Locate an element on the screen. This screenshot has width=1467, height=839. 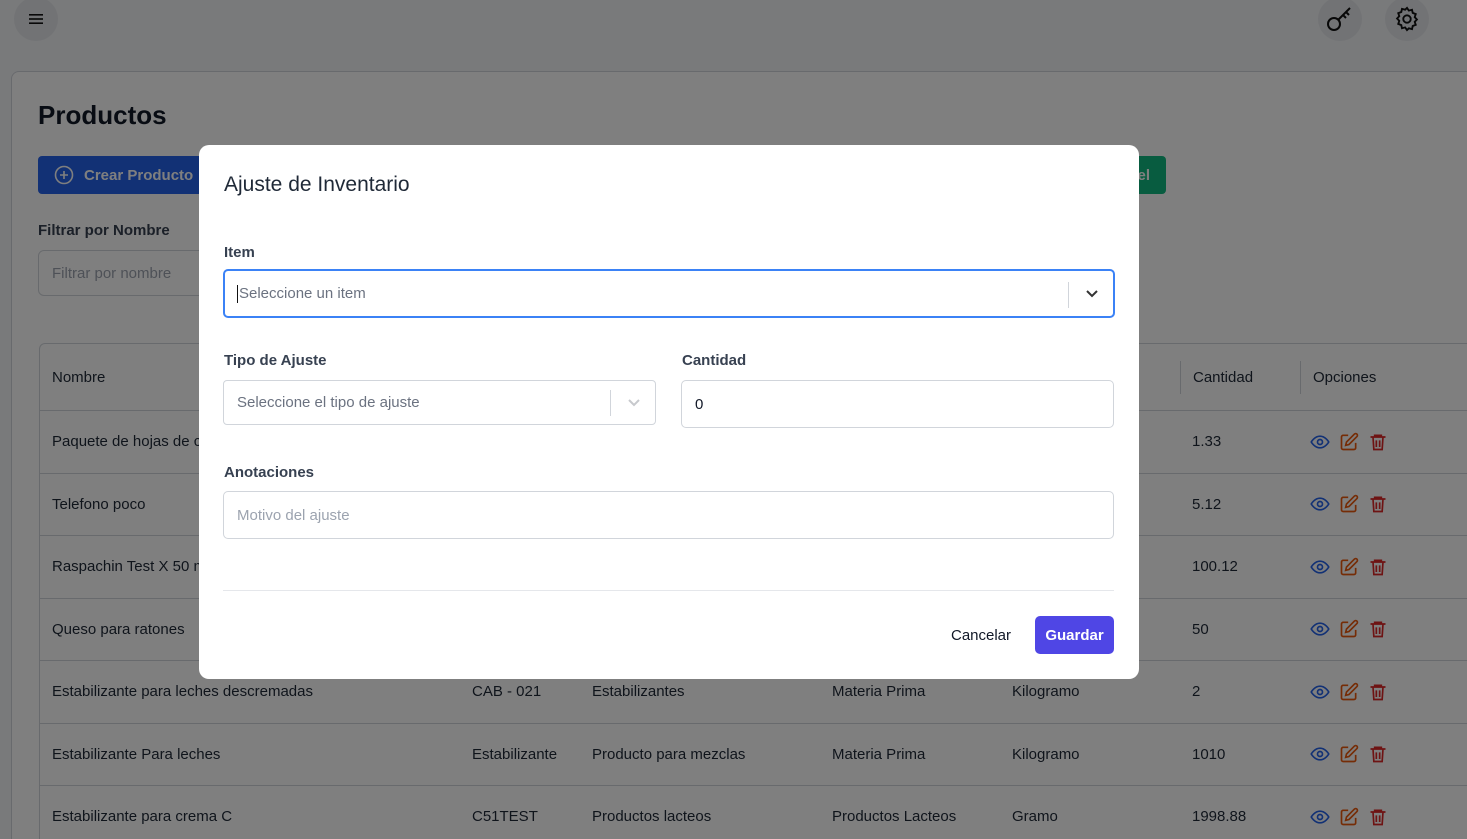
type-placeholder: Seleccione el tipo de ajuste is located at coordinates (328, 402).